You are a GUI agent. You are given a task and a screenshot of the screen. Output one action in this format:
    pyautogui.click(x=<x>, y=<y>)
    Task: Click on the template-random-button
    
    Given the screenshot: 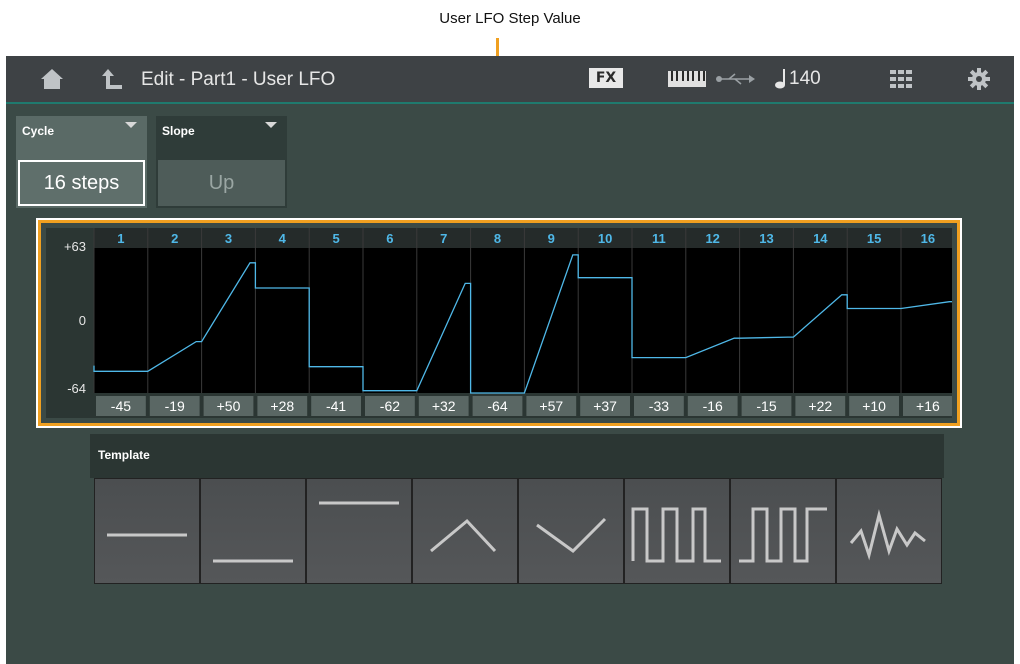 What is the action you would take?
    pyautogui.click(x=889, y=531)
    